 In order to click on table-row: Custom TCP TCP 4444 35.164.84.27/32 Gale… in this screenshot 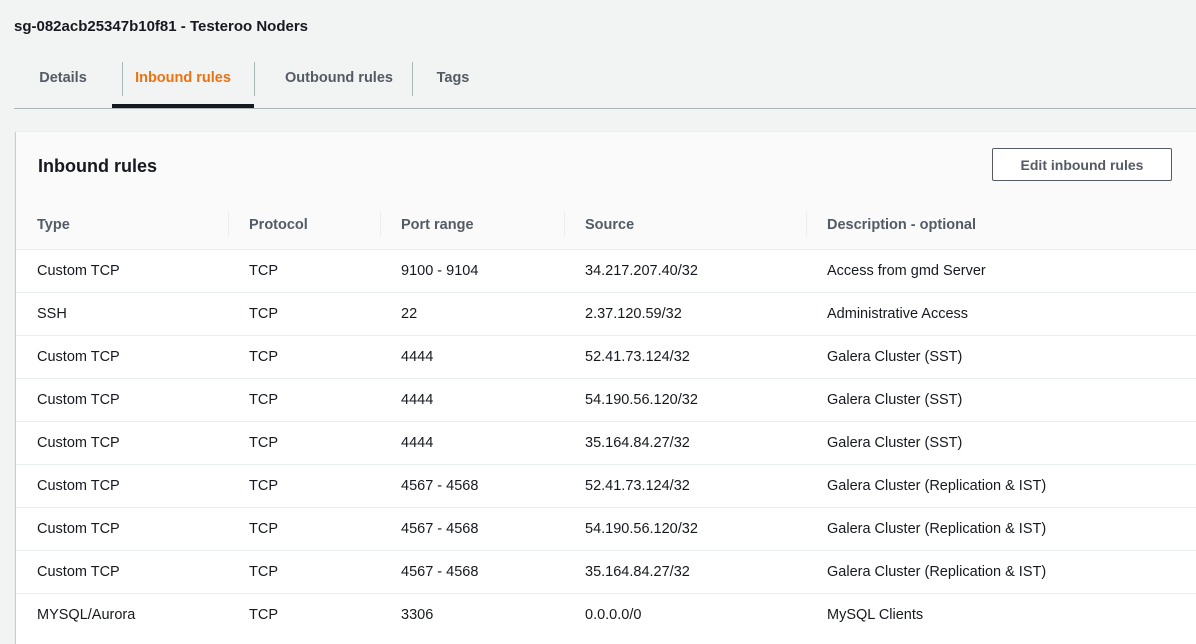, I will do `click(606, 443)`.